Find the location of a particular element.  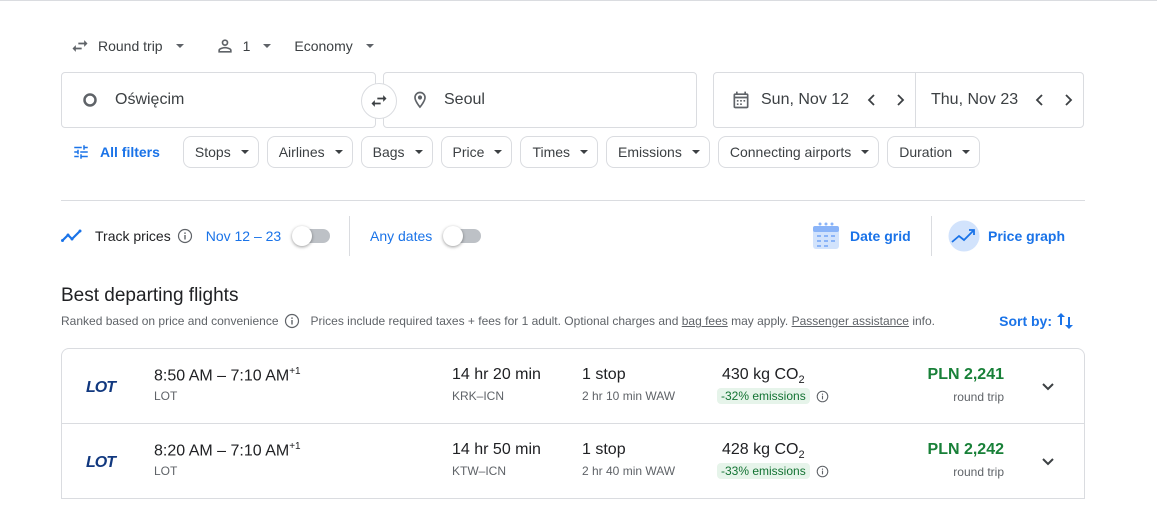

filter-chip-duration: Duration is located at coordinates (934, 152).